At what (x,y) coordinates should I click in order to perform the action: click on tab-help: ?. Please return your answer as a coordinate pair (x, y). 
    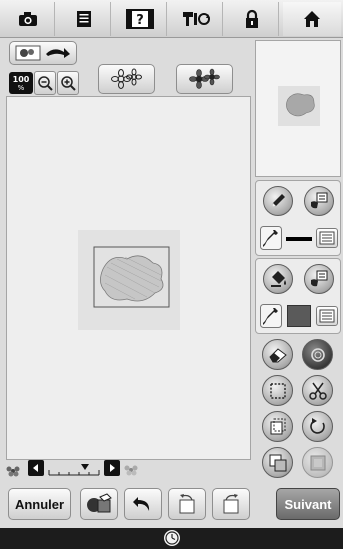
    Looking at the image, I should click on (140, 19).